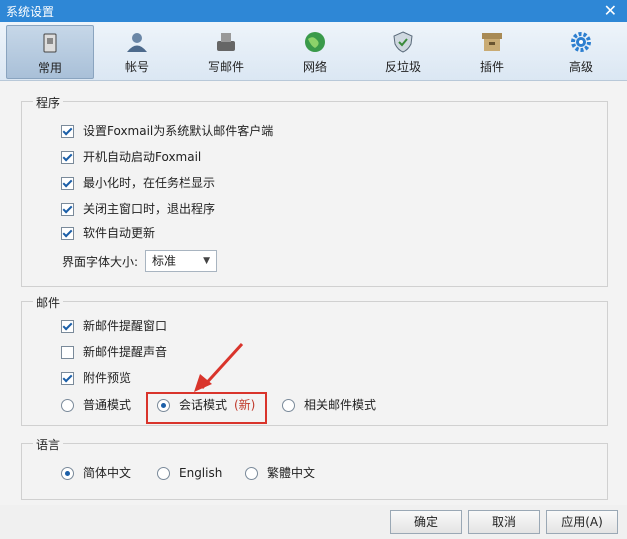  I want to click on apply-button: 应用(A), so click(582, 522).